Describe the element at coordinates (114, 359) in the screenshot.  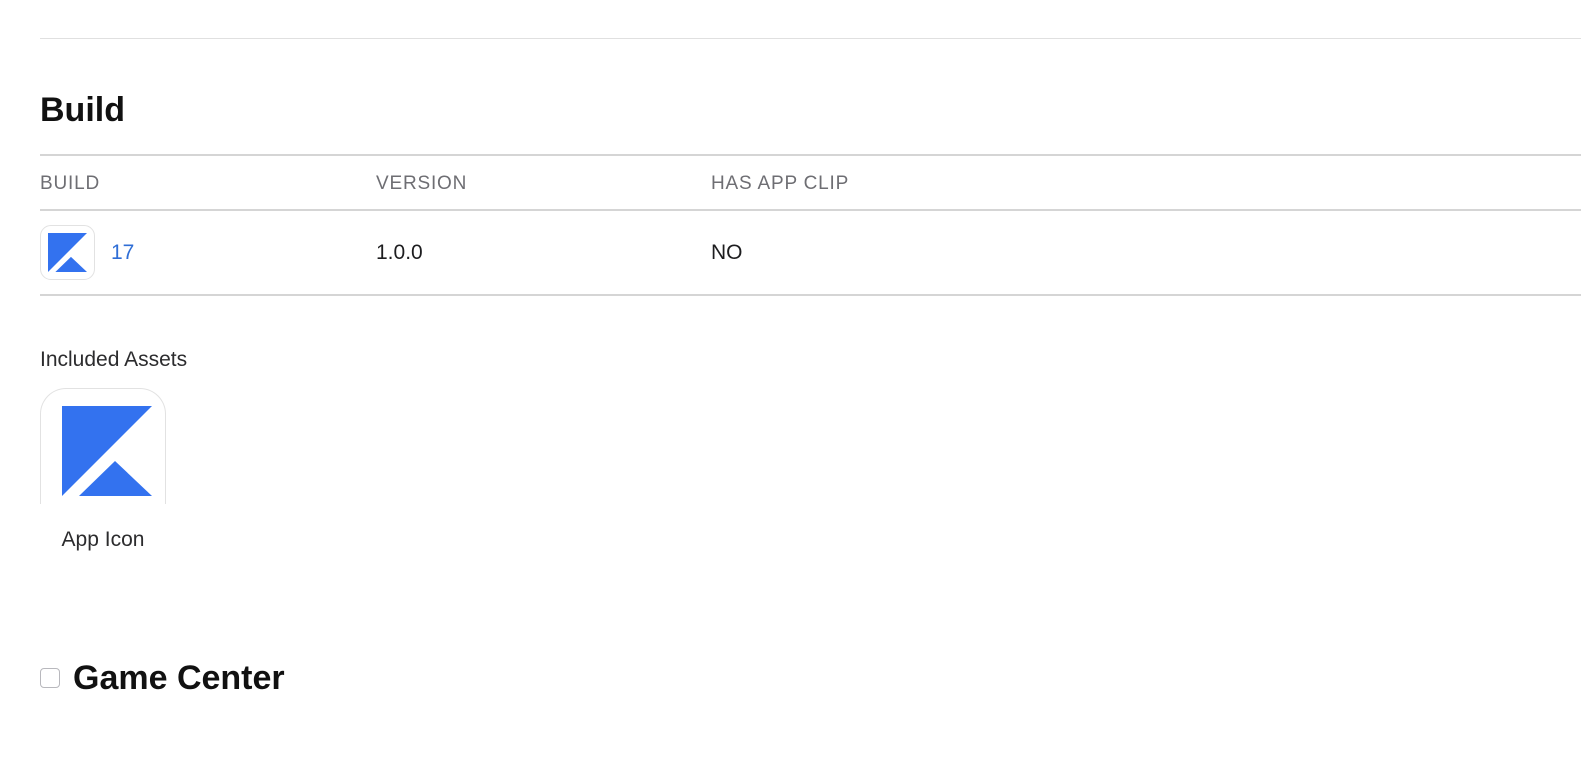
I see `included-assets-label: Included Assets` at that location.